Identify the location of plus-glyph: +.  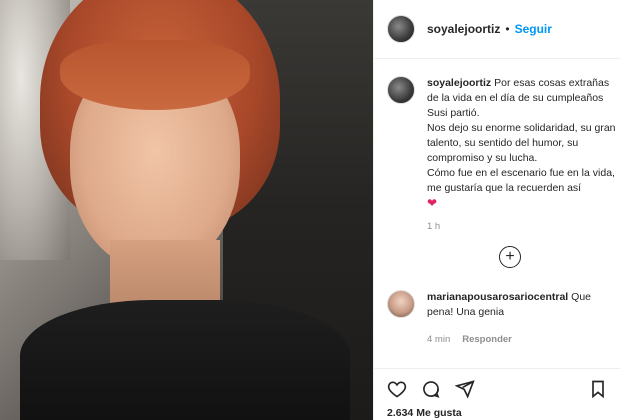
(510, 256).